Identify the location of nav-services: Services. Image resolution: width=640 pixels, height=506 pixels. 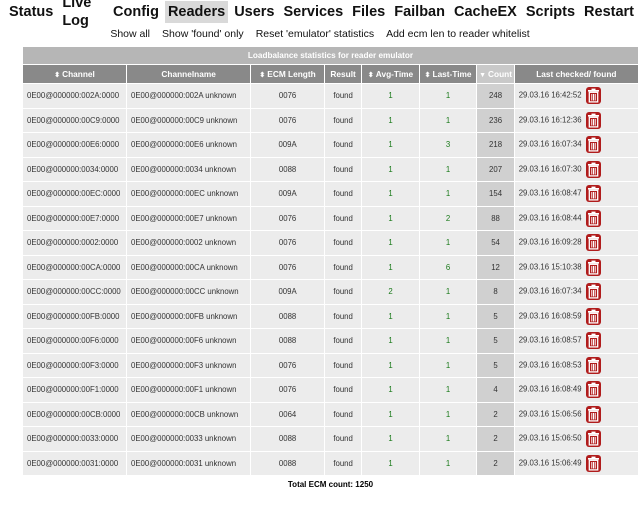
(314, 12).